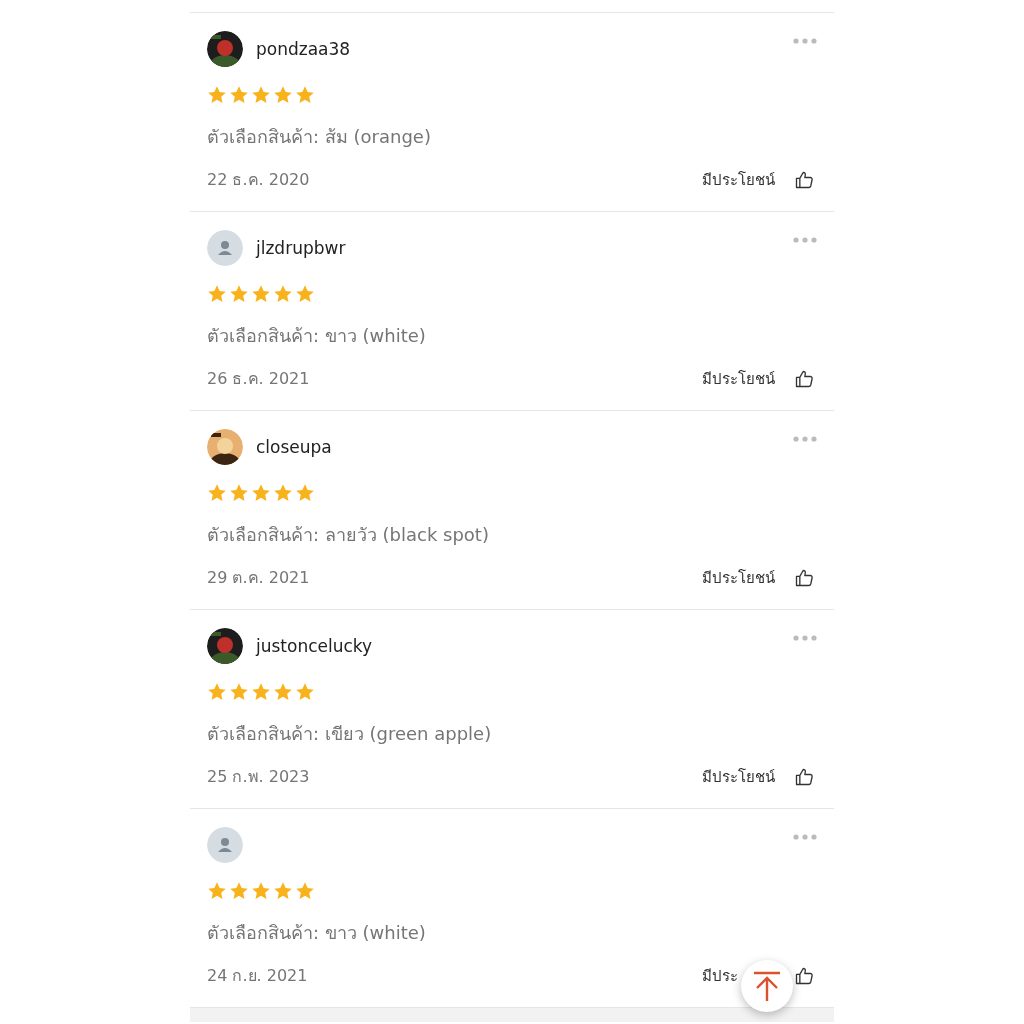 This screenshot has width=1024, height=1024. What do you see at coordinates (257, 976) in the screenshot?
I see `review-date: 24 ก.ย. 2021` at bounding box center [257, 976].